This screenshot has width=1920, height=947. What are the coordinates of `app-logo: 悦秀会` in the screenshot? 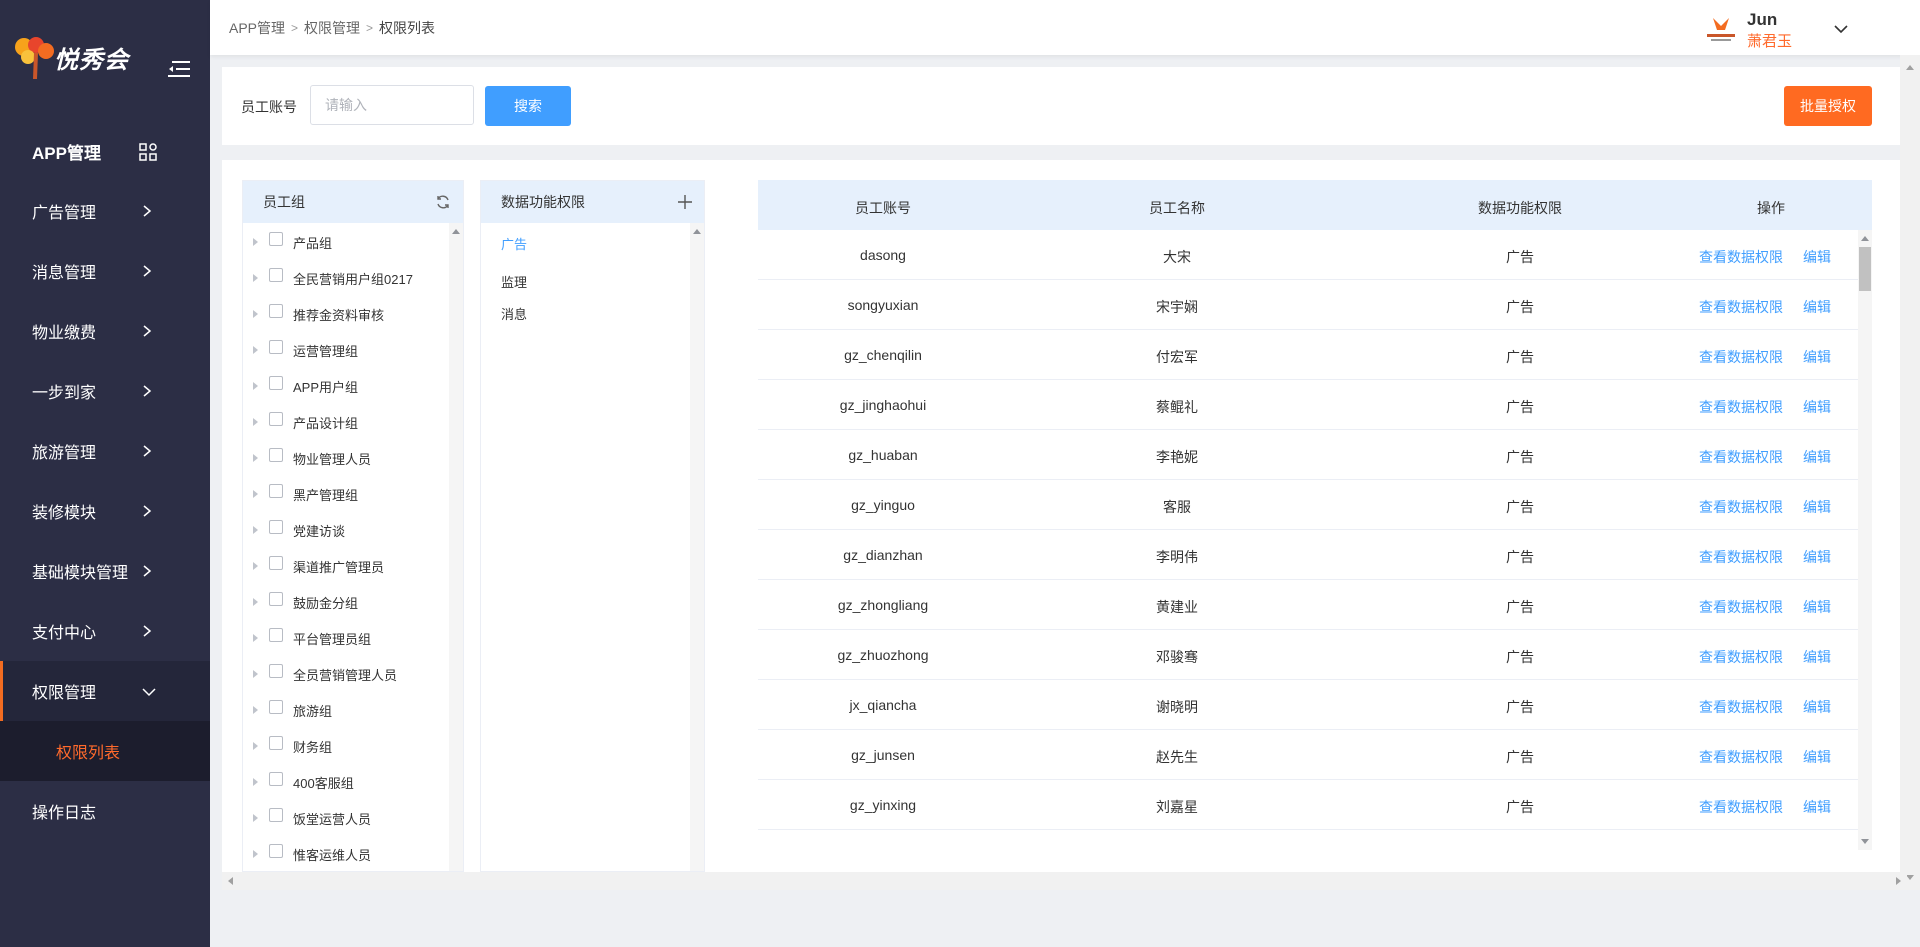 It's located at (82, 57).